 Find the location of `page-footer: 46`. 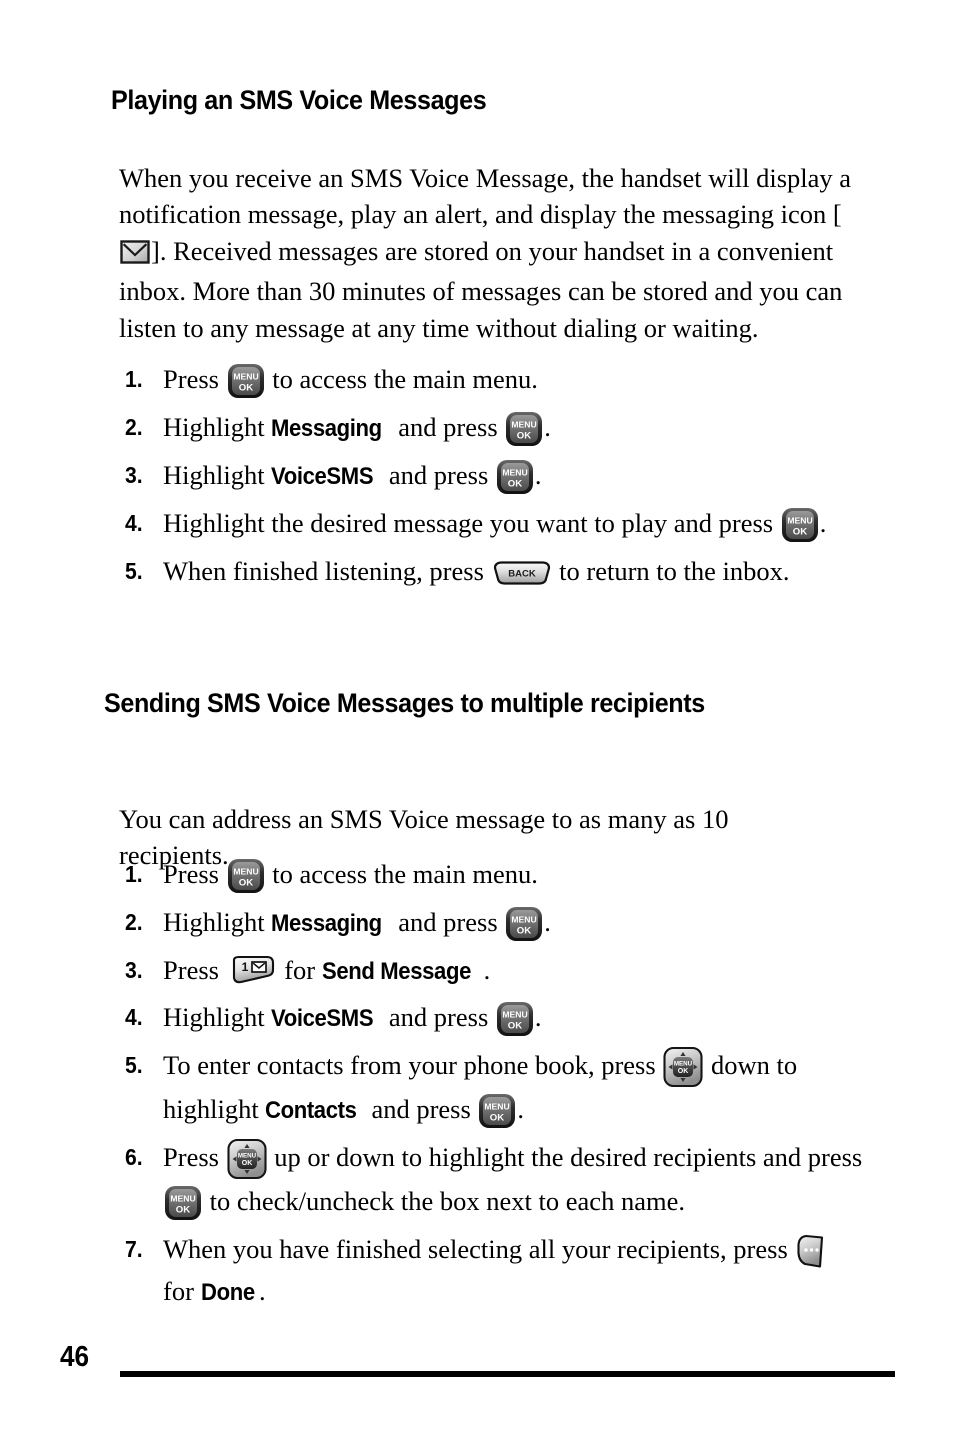

page-footer: 46 is located at coordinates (477, 1371).